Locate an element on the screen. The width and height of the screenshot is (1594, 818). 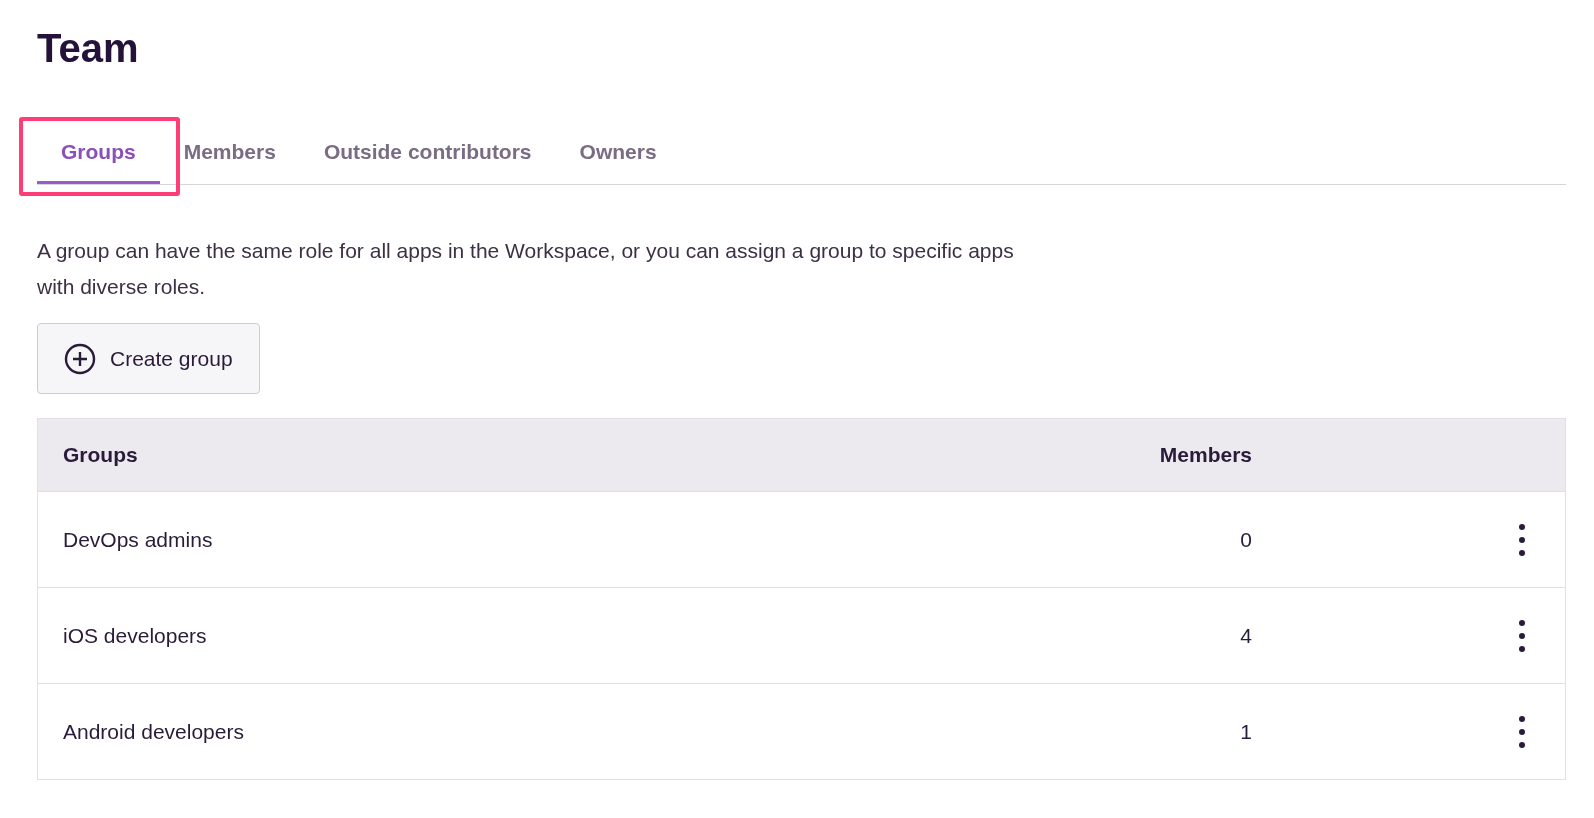
table-cell-text: 0 is located at coordinates (1245, 539).